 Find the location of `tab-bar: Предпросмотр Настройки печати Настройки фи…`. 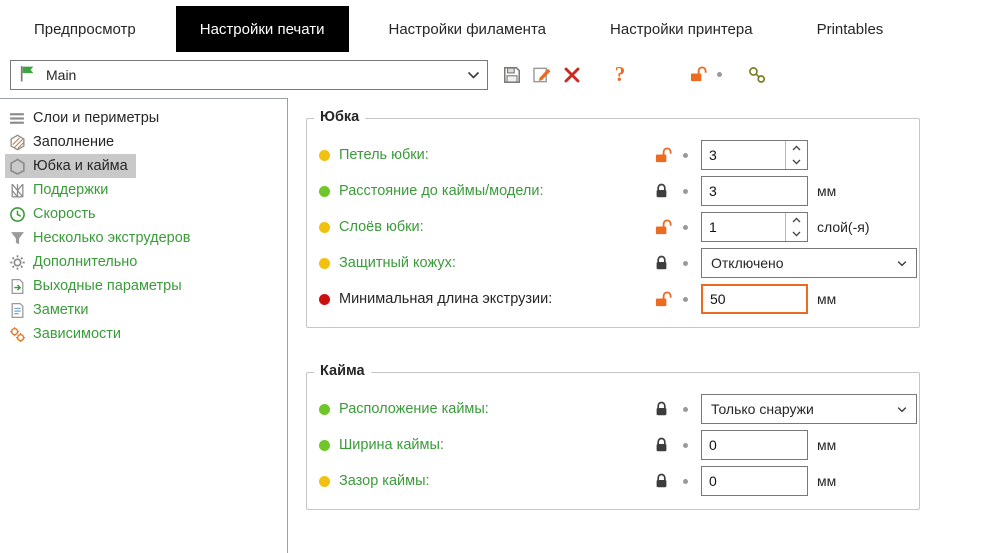

tab-bar: Предпросмотр Настройки печати Настройки фи… is located at coordinates (500, 26).